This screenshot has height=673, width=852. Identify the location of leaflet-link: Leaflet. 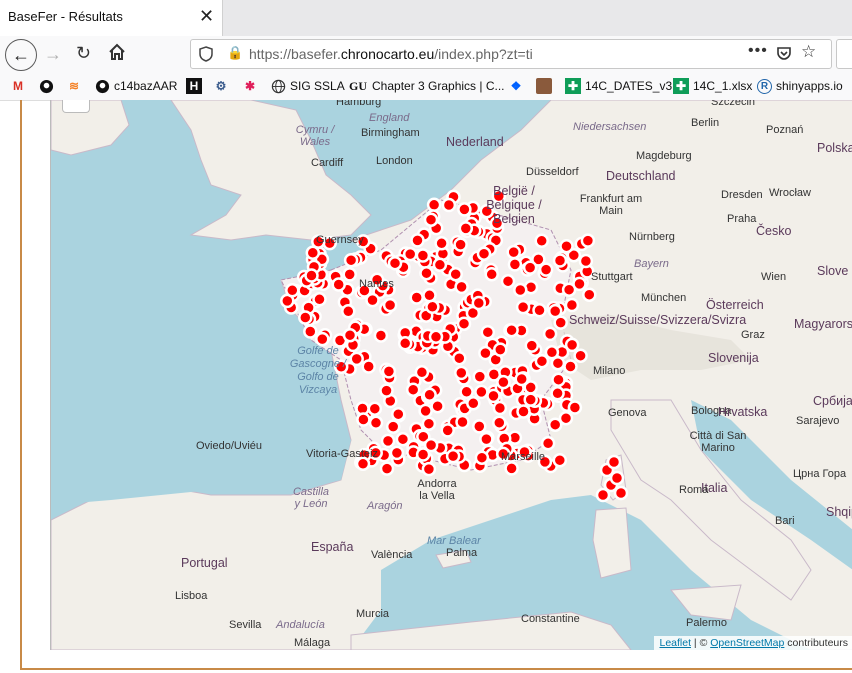
(675, 643).